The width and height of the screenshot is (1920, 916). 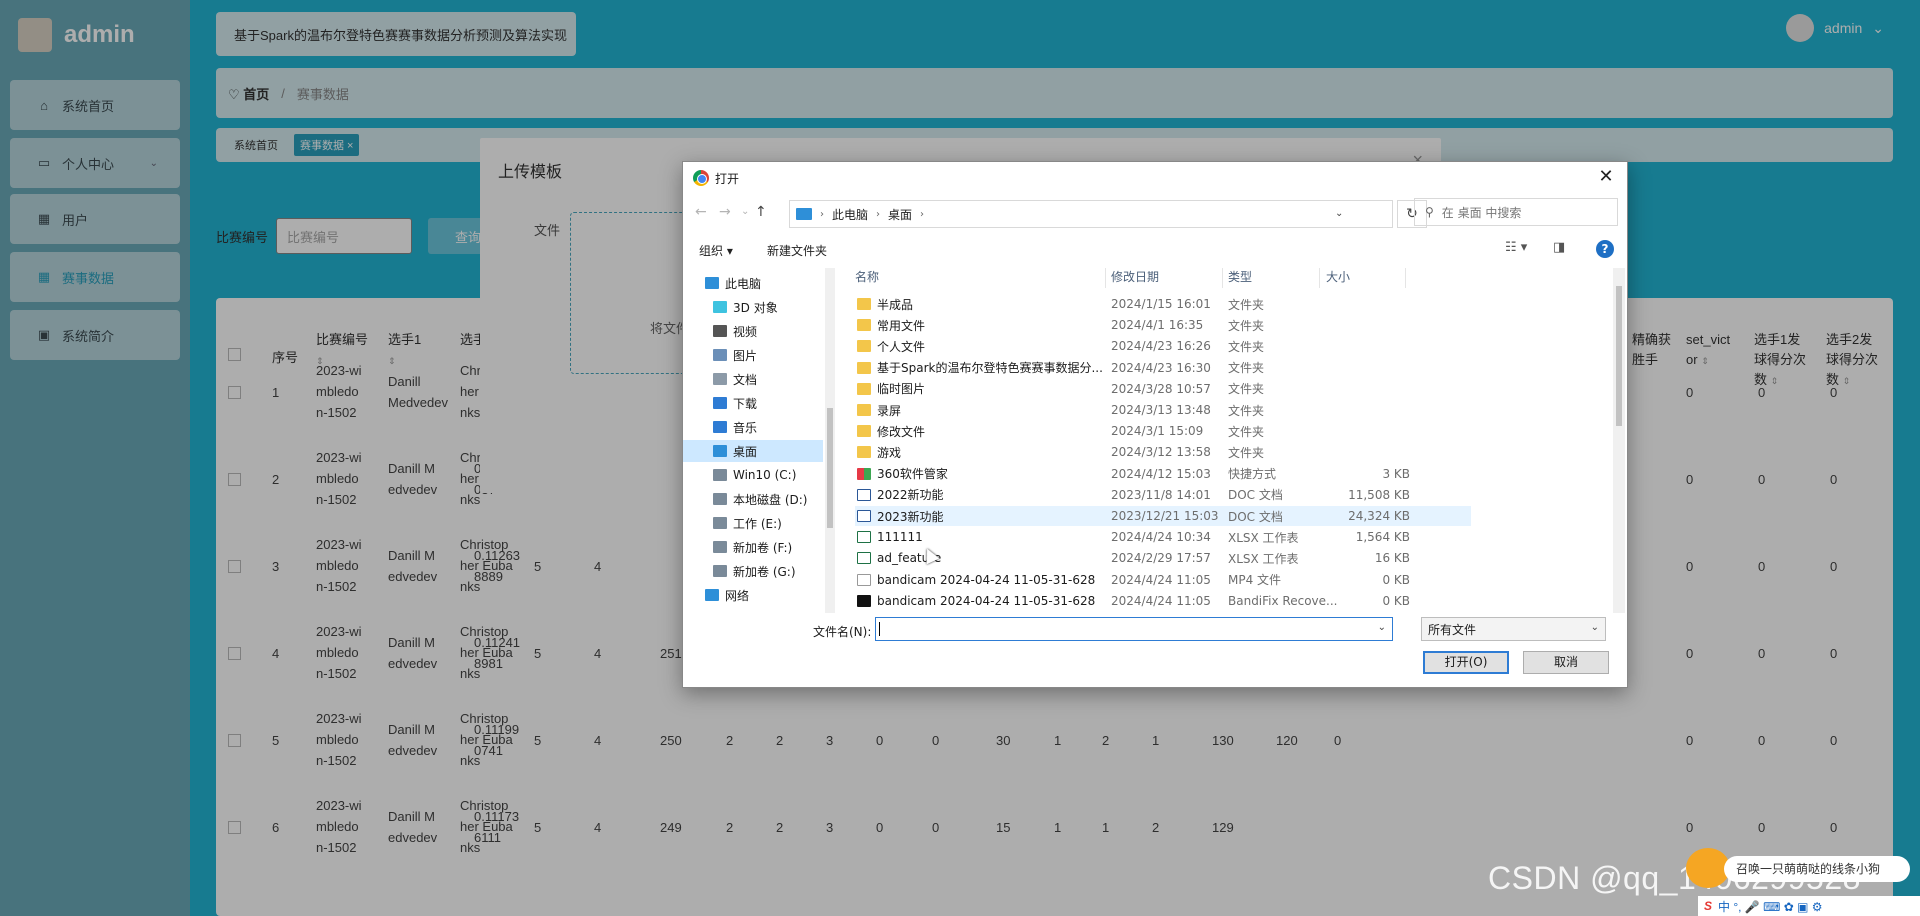 What do you see at coordinates (1163, 537) in the screenshot?
I see `file-row: 111111 2024/4/24 10:34 XLSX 工作表 1,564 KB` at bounding box center [1163, 537].